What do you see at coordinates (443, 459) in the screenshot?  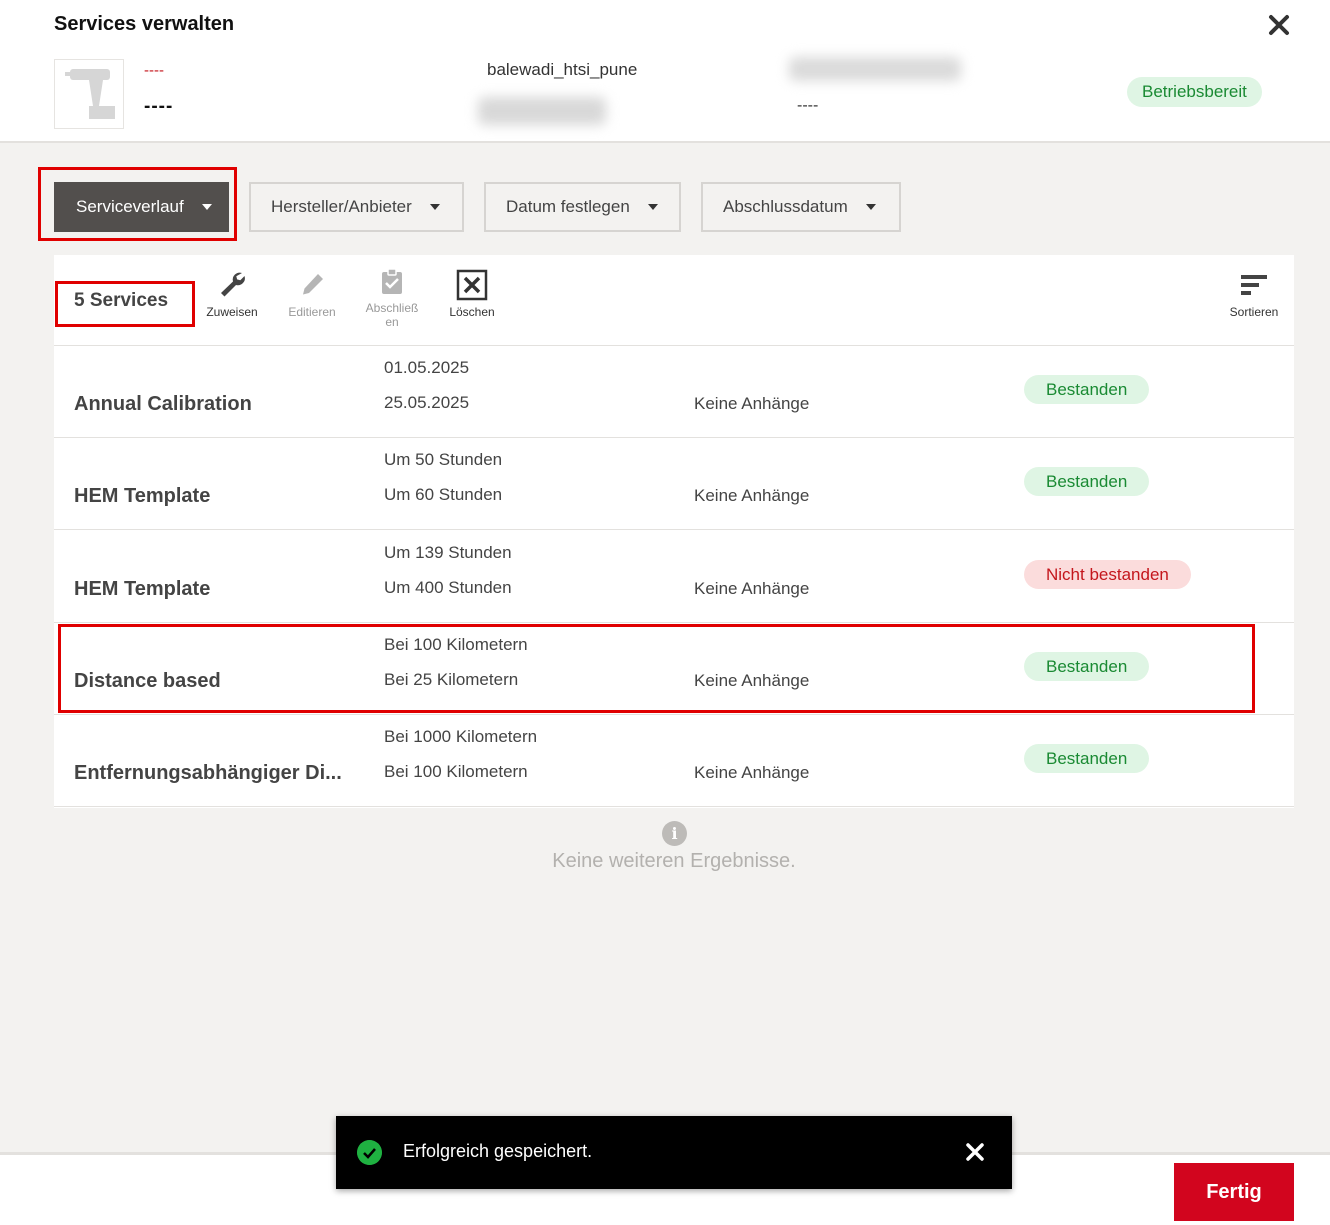 I see `service-due-line1: Um 50 Stunden` at bounding box center [443, 459].